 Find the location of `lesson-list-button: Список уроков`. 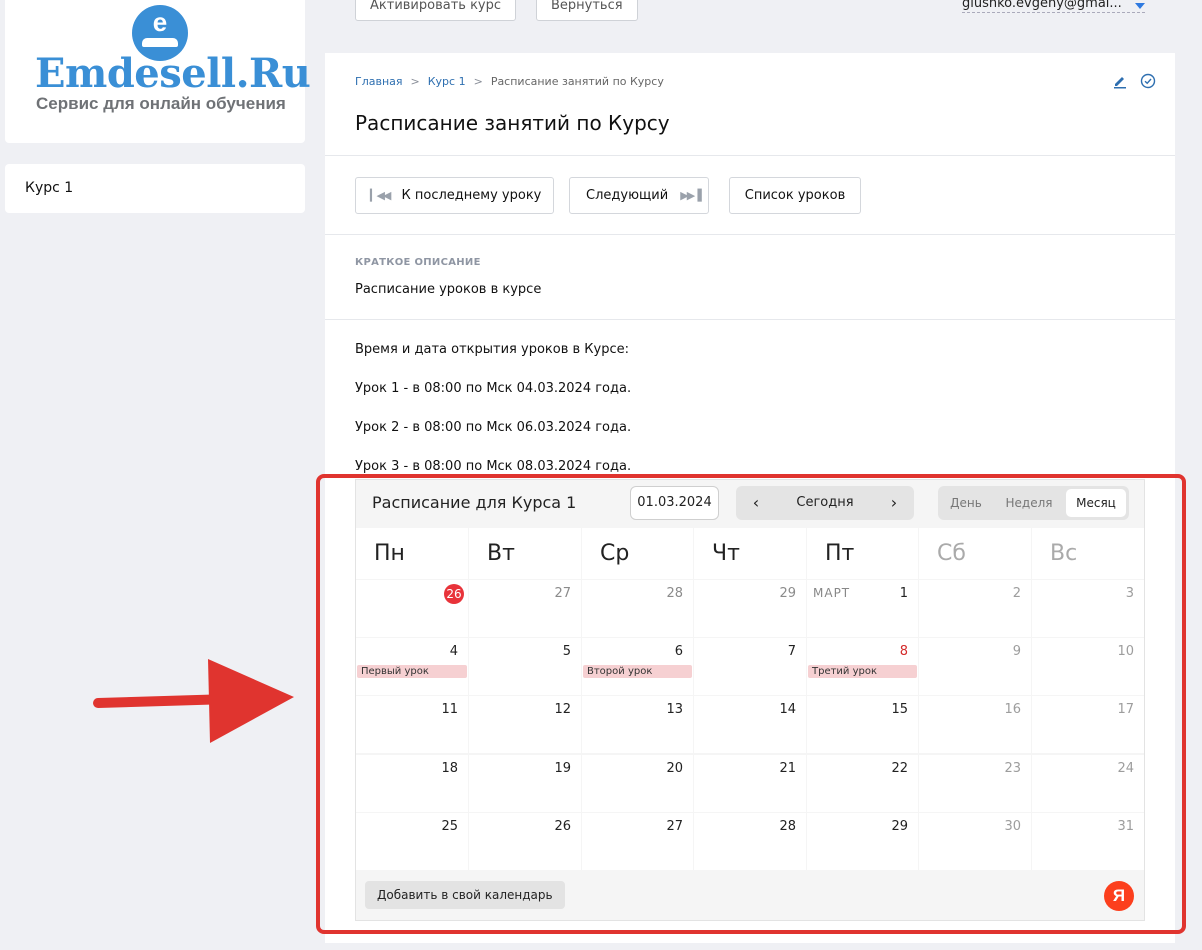

lesson-list-button: Список уроков is located at coordinates (795, 195).